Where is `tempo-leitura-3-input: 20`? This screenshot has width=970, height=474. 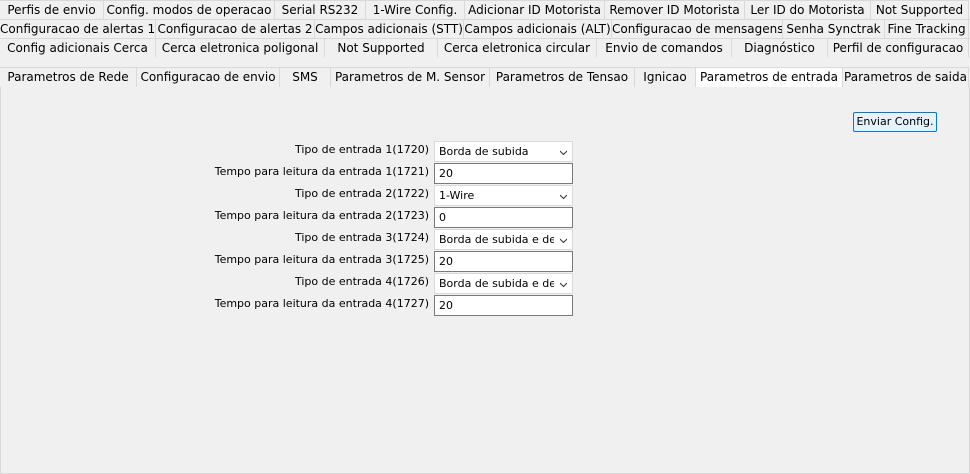 tempo-leitura-3-input: 20 is located at coordinates (503, 261).